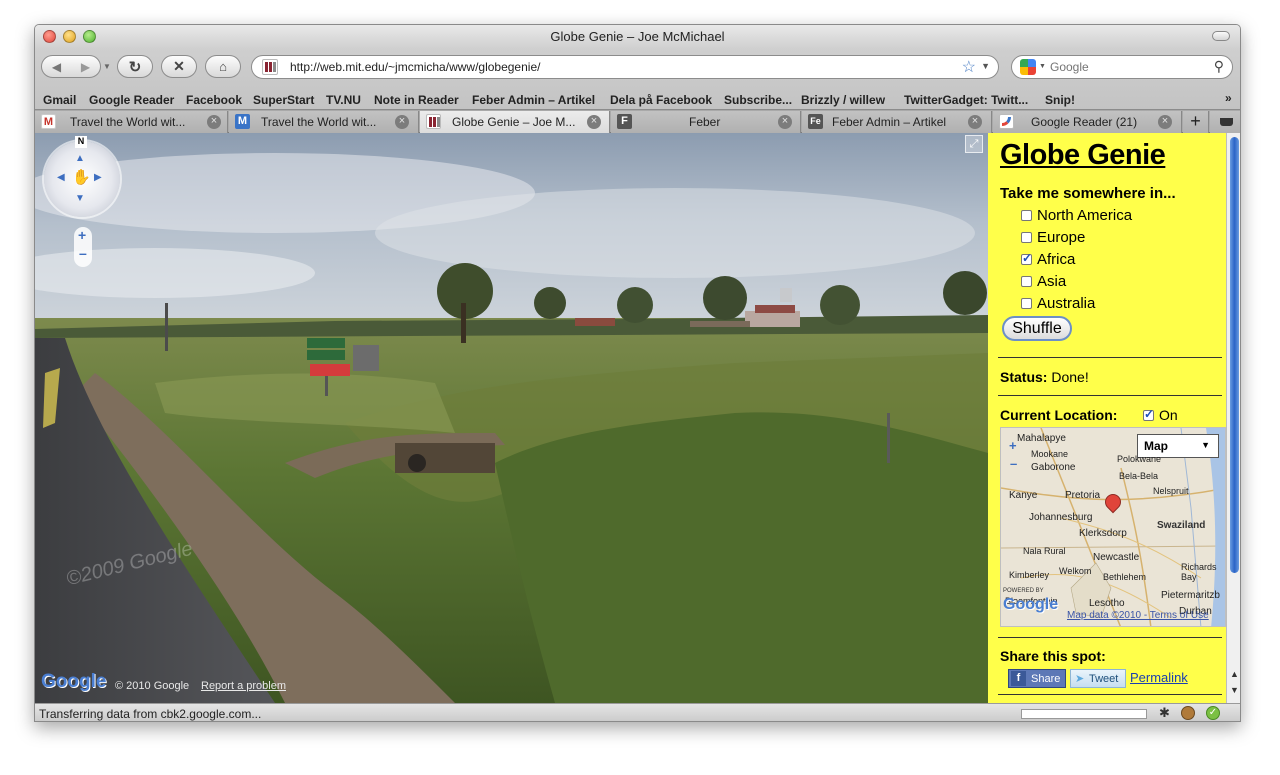 This screenshot has width=1280, height=775. Describe the element at coordinates (1160, 415) in the screenshot. I see `location-toggle: On` at that location.